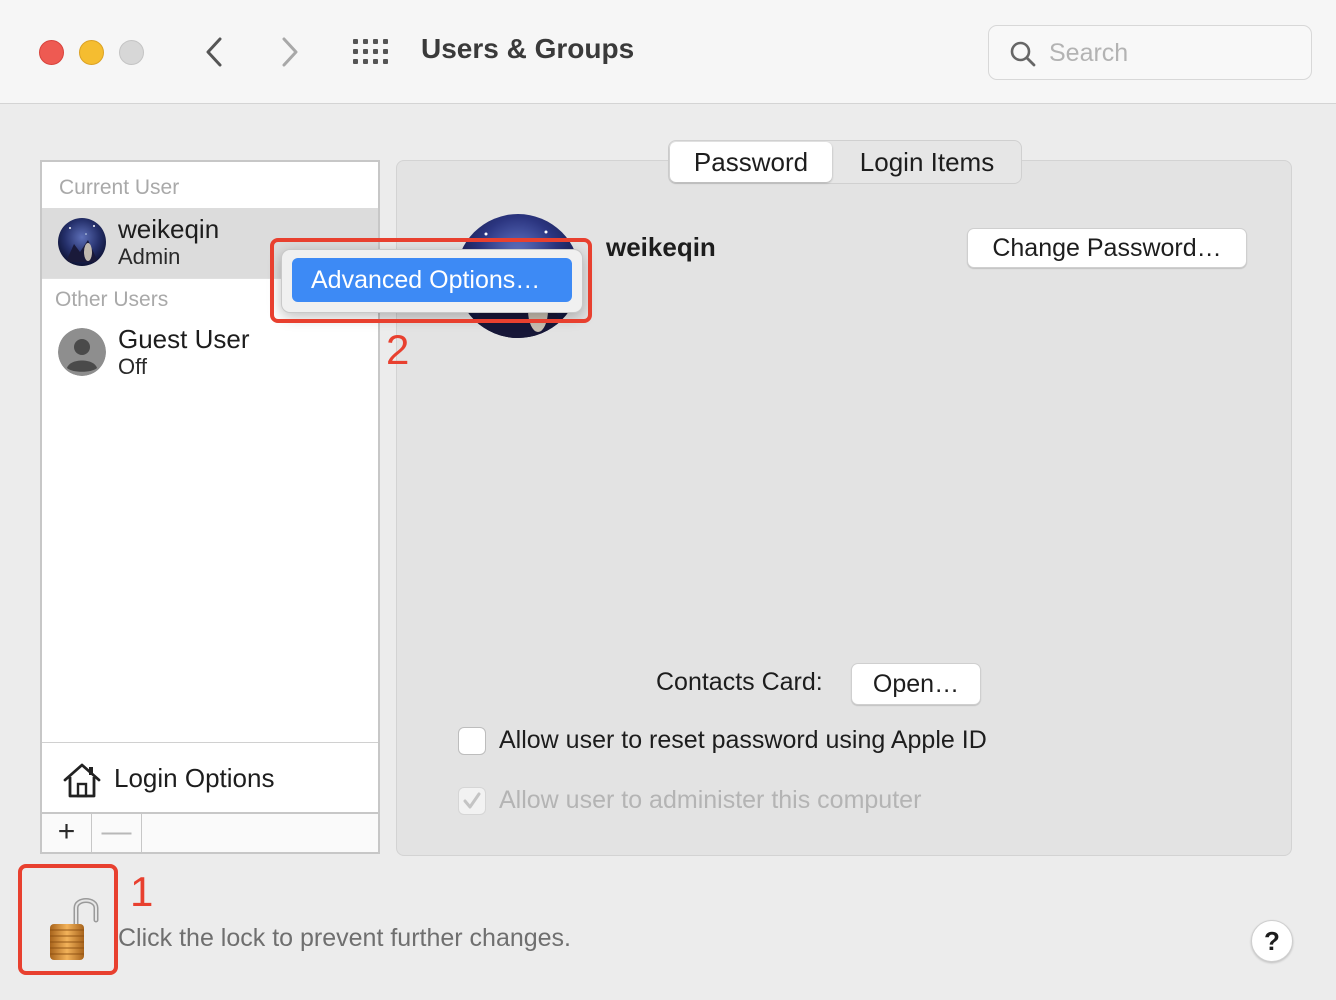  What do you see at coordinates (74, 928) in the screenshot?
I see `lock-icon` at bounding box center [74, 928].